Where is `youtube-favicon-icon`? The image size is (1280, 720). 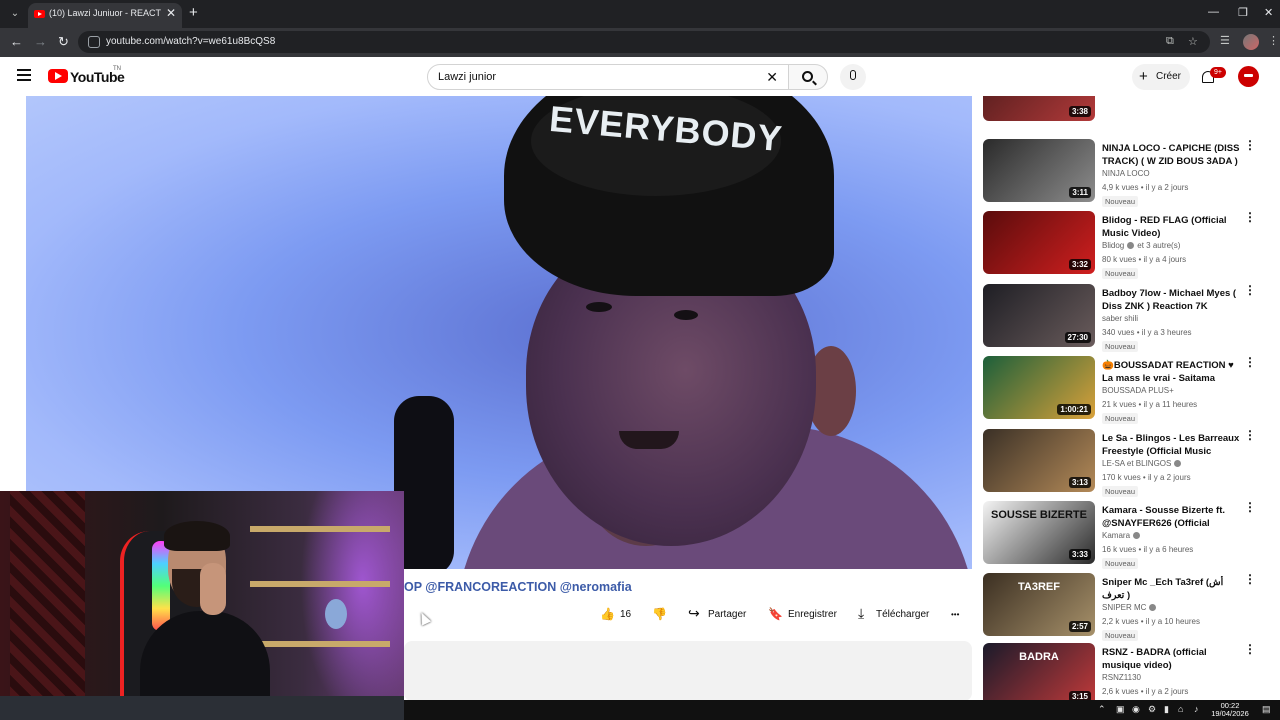 youtube-favicon-icon is located at coordinates (39, 14).